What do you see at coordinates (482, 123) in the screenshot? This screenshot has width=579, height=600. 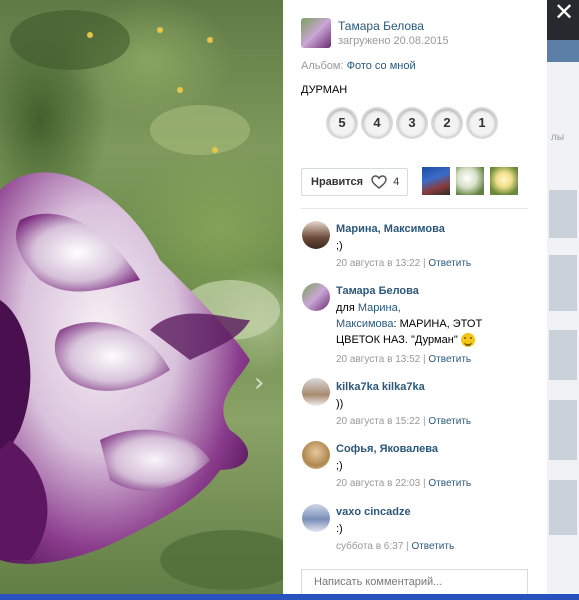 I see `rating-1-button: 1` at bounding box center [482, 123].